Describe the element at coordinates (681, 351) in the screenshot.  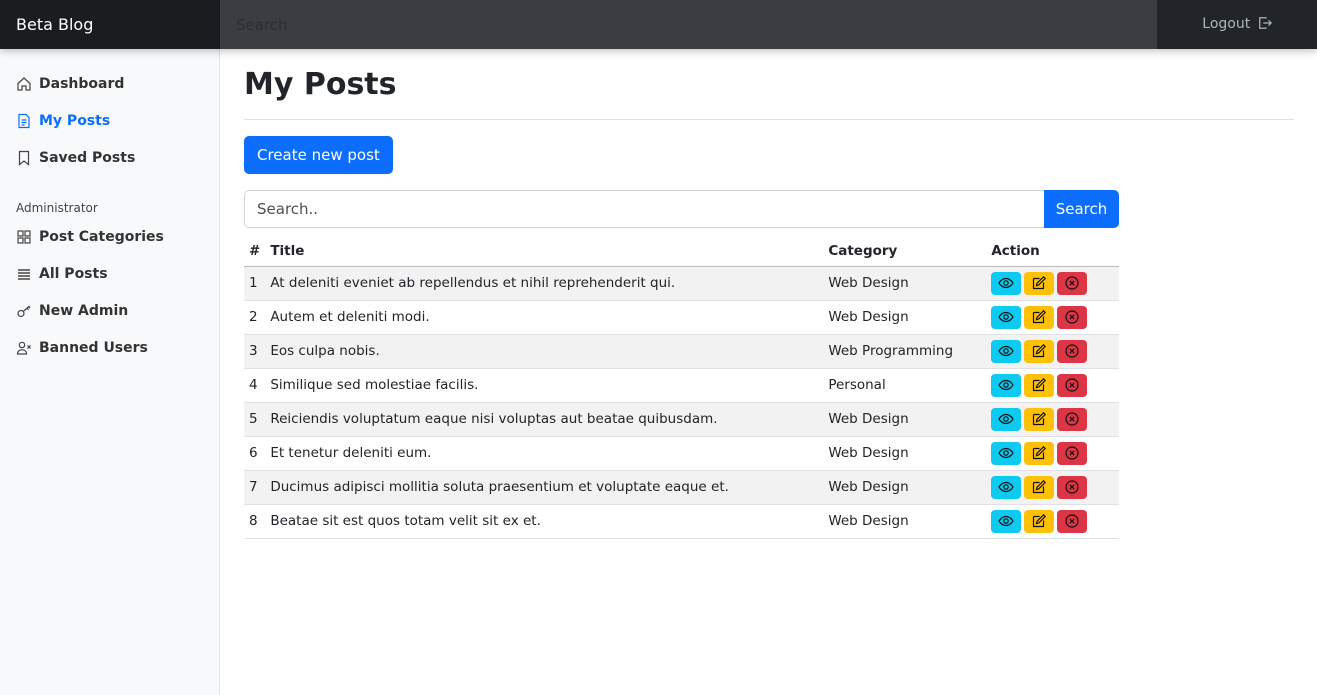
I see `table-row: 3 Eos culpa nobis. Web Programming` at that location.